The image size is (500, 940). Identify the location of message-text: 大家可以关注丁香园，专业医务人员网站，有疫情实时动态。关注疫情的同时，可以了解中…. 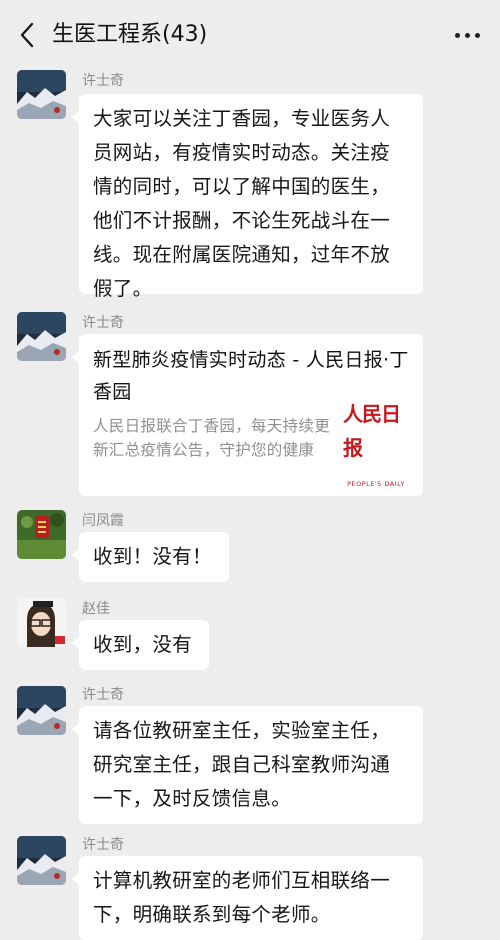
(242, 203).